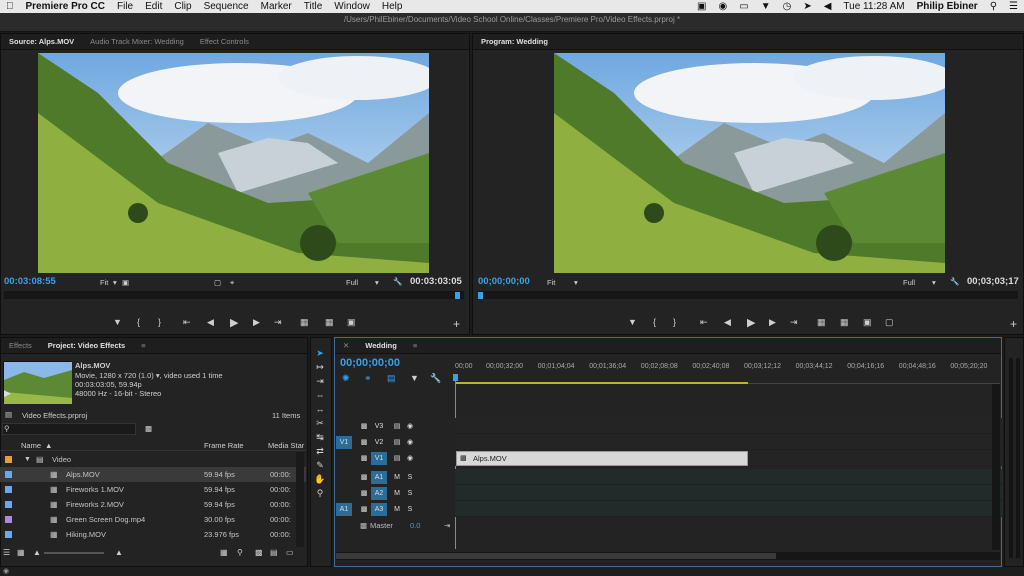  What do you see at coordinates (701, 6) in the screenshot?
I see `camera-icon: ▣` at bounding box center [701, 6].